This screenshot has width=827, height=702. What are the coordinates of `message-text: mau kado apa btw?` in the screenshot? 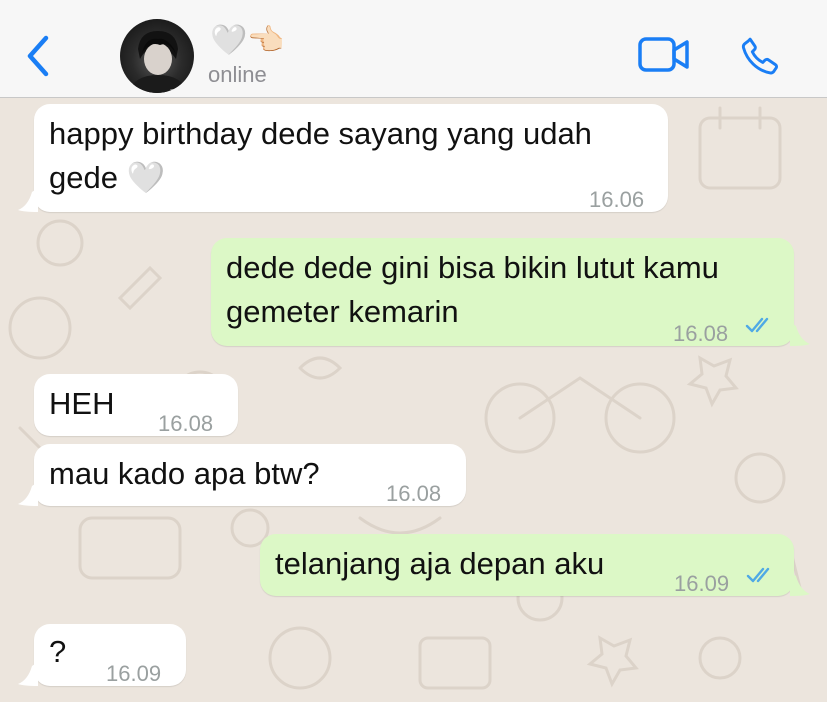 It's located at (184, 473).